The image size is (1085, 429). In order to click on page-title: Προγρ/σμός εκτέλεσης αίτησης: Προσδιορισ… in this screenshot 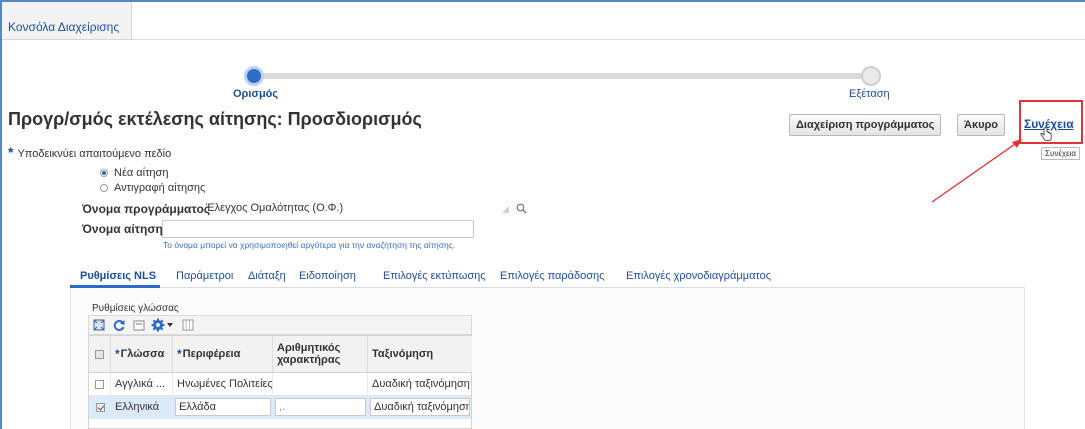, I will do `click(215, 119)`.